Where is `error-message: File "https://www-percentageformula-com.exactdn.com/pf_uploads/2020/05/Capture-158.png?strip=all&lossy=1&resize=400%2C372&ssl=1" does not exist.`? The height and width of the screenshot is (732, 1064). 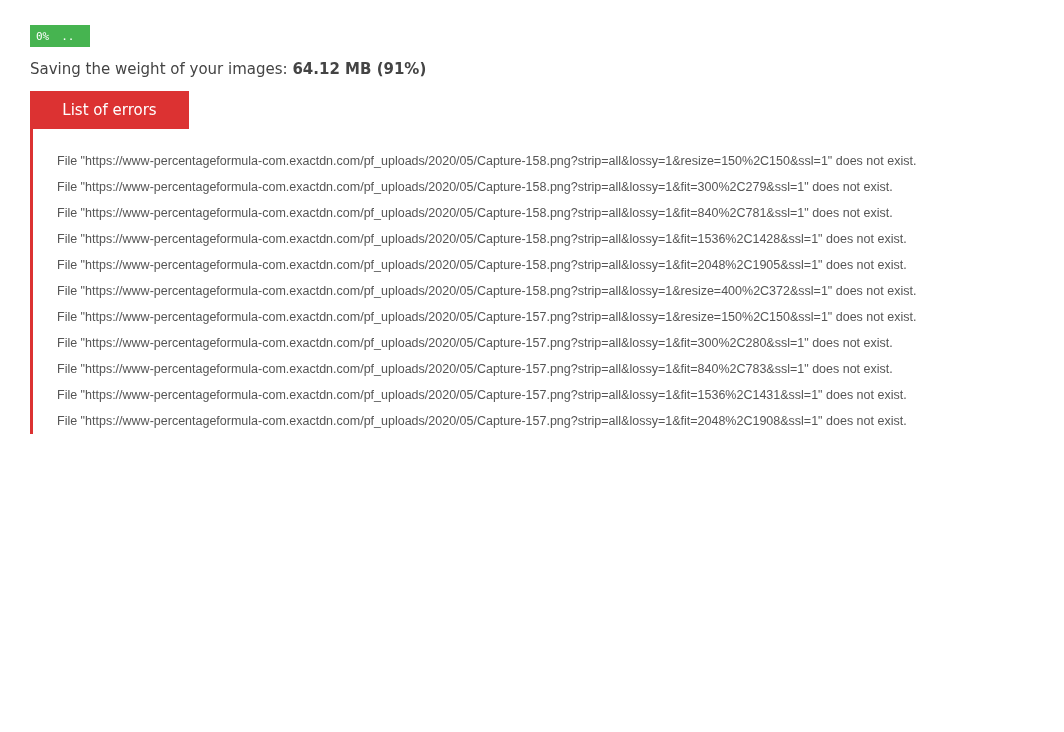 error-message: File "https://www-percentageformula-com.exactdn.com/pf_uploads/2020/05/Capture-158.png?strip=all&lossy=1&resize=400%2C372&ssl=1" does not exist. is located at coordinates (487, 291).